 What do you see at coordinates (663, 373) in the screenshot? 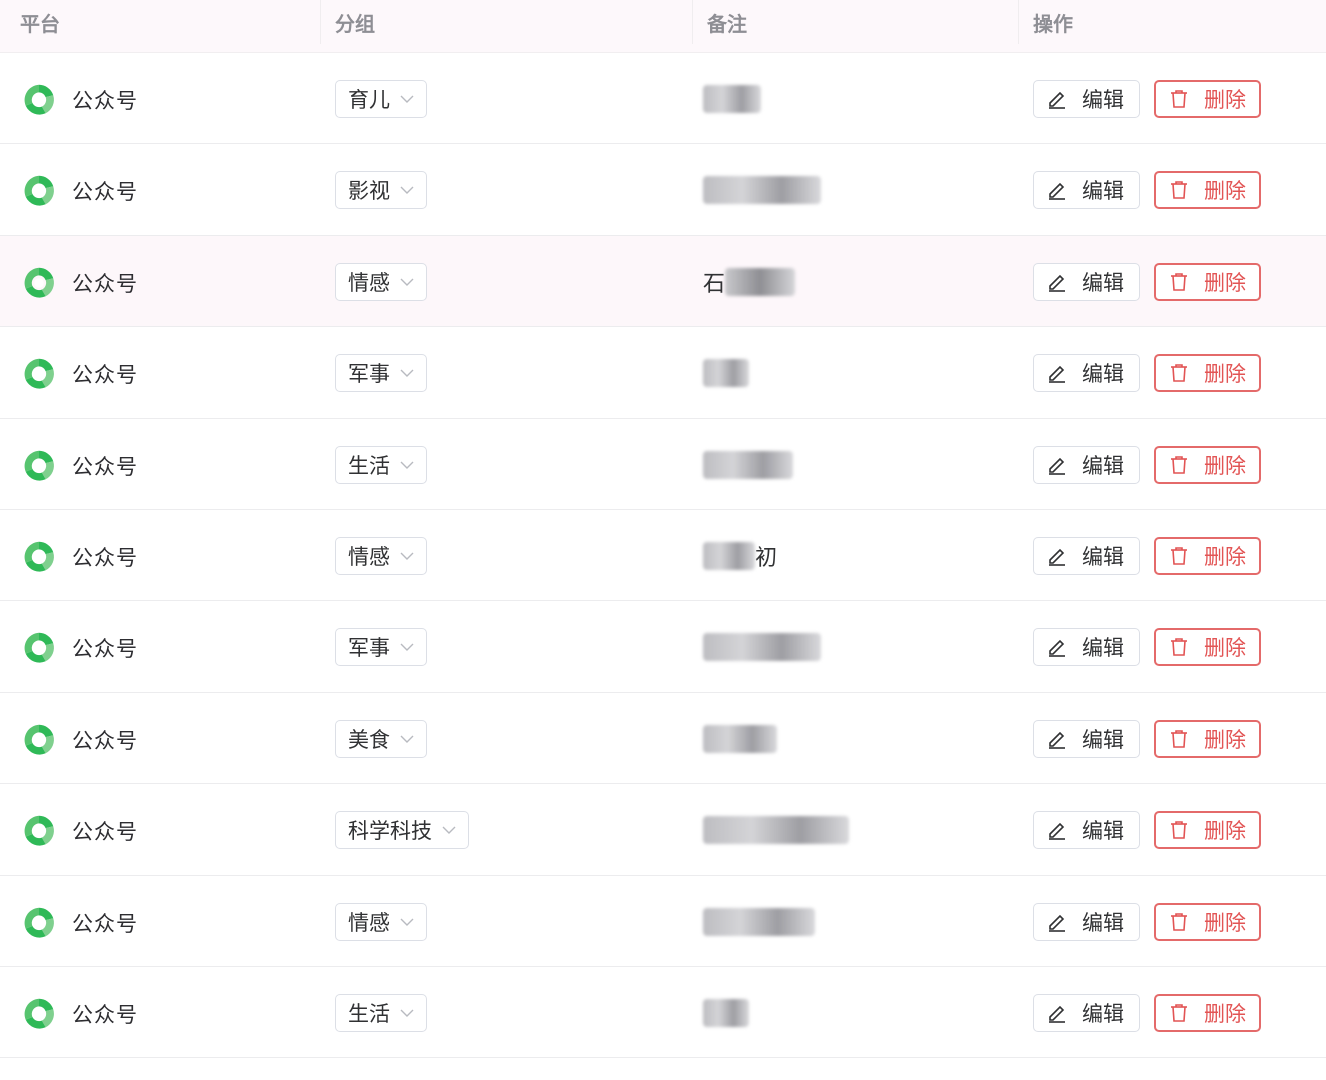
I see `table-row: 公众号 军事 编辑 删除` at bounding box center [663, 373].